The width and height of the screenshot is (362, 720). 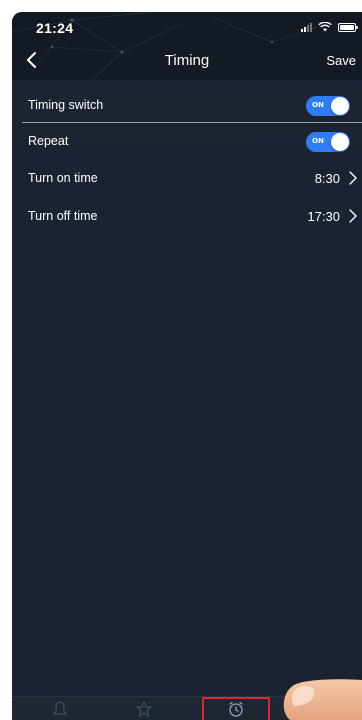 I want to click on status-icons, so click(x=329, y=27).